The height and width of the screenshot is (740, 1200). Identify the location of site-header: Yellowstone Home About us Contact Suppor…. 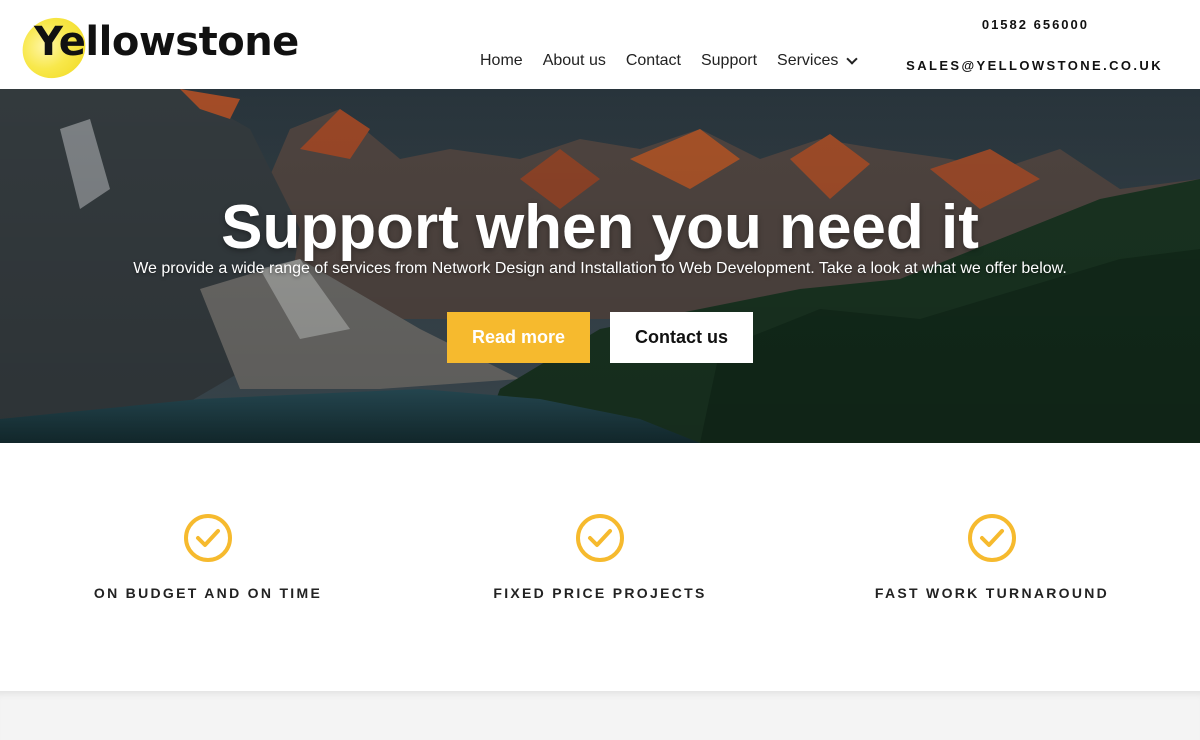
(600, 45).